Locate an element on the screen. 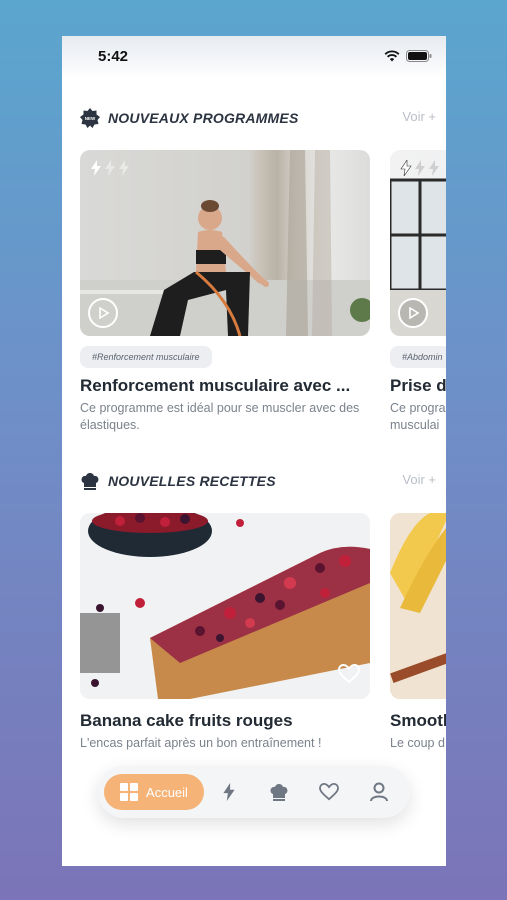 The image size is (507, 900). recipe-description: Le coup d is located at coordinates (417, 743).